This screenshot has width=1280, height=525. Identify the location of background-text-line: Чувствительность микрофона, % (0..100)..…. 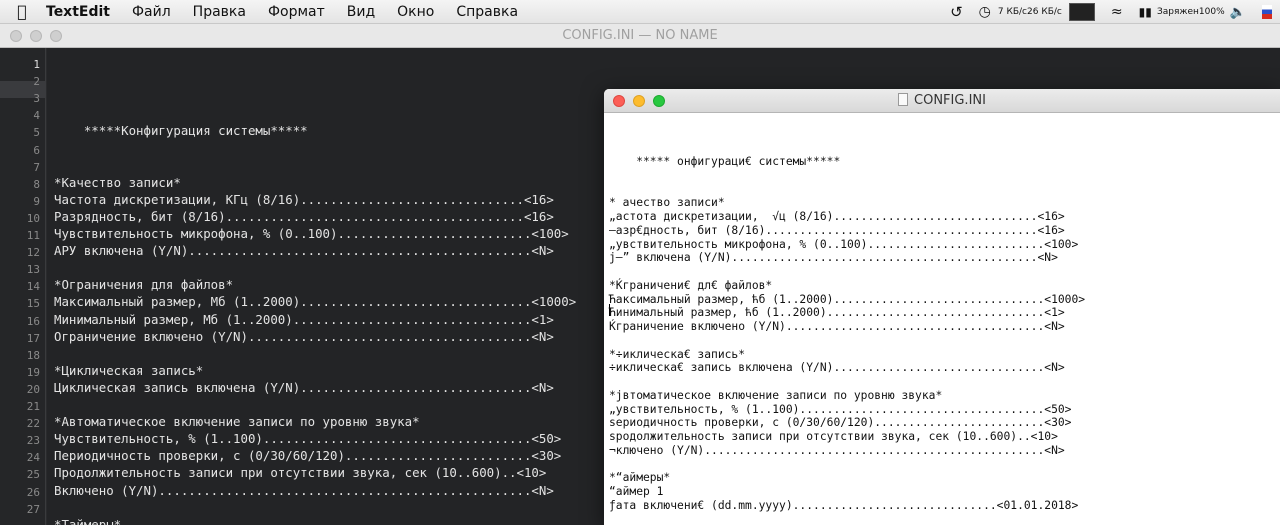
(311, 233).